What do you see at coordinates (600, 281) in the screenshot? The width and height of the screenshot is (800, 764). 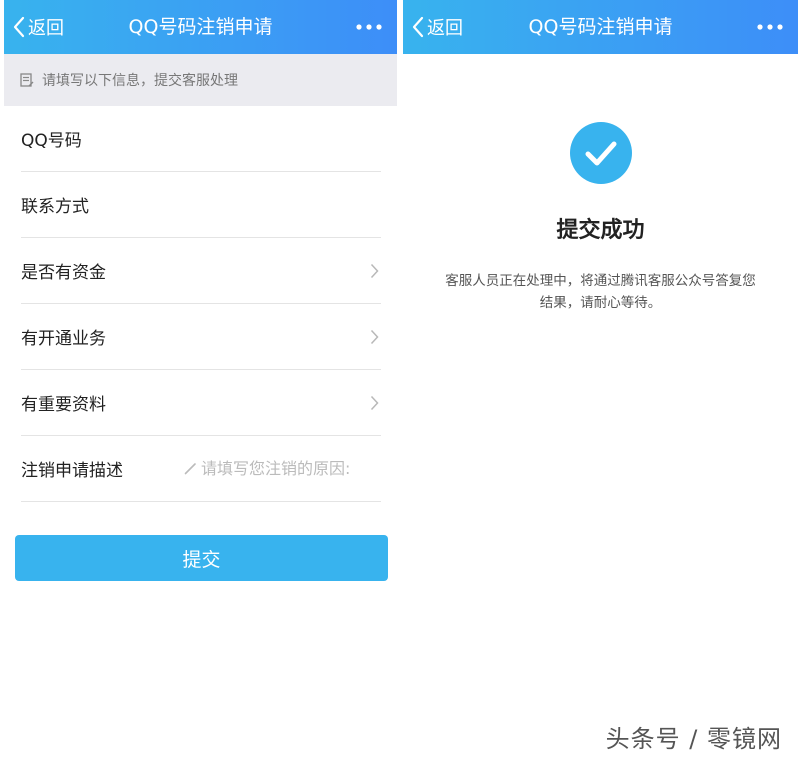 I see `success-description-line: 客服人员正在处理中，将通过腾讯客服公众号答复您` at bounding box center [600, 281].